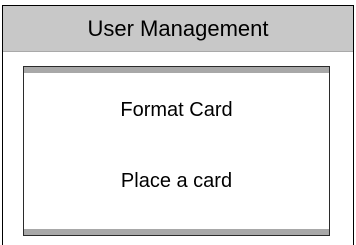  Describe the element at coordinates (176, 110) in the screenshot. I see `format-card-option: Format Card` at that location.